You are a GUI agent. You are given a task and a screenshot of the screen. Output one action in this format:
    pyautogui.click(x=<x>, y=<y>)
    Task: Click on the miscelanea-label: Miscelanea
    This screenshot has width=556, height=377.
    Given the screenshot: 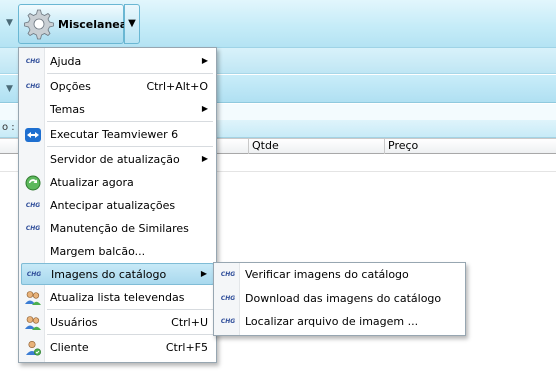 What is the action you would take?
    pyautogui.click(x=93, y=24)
    